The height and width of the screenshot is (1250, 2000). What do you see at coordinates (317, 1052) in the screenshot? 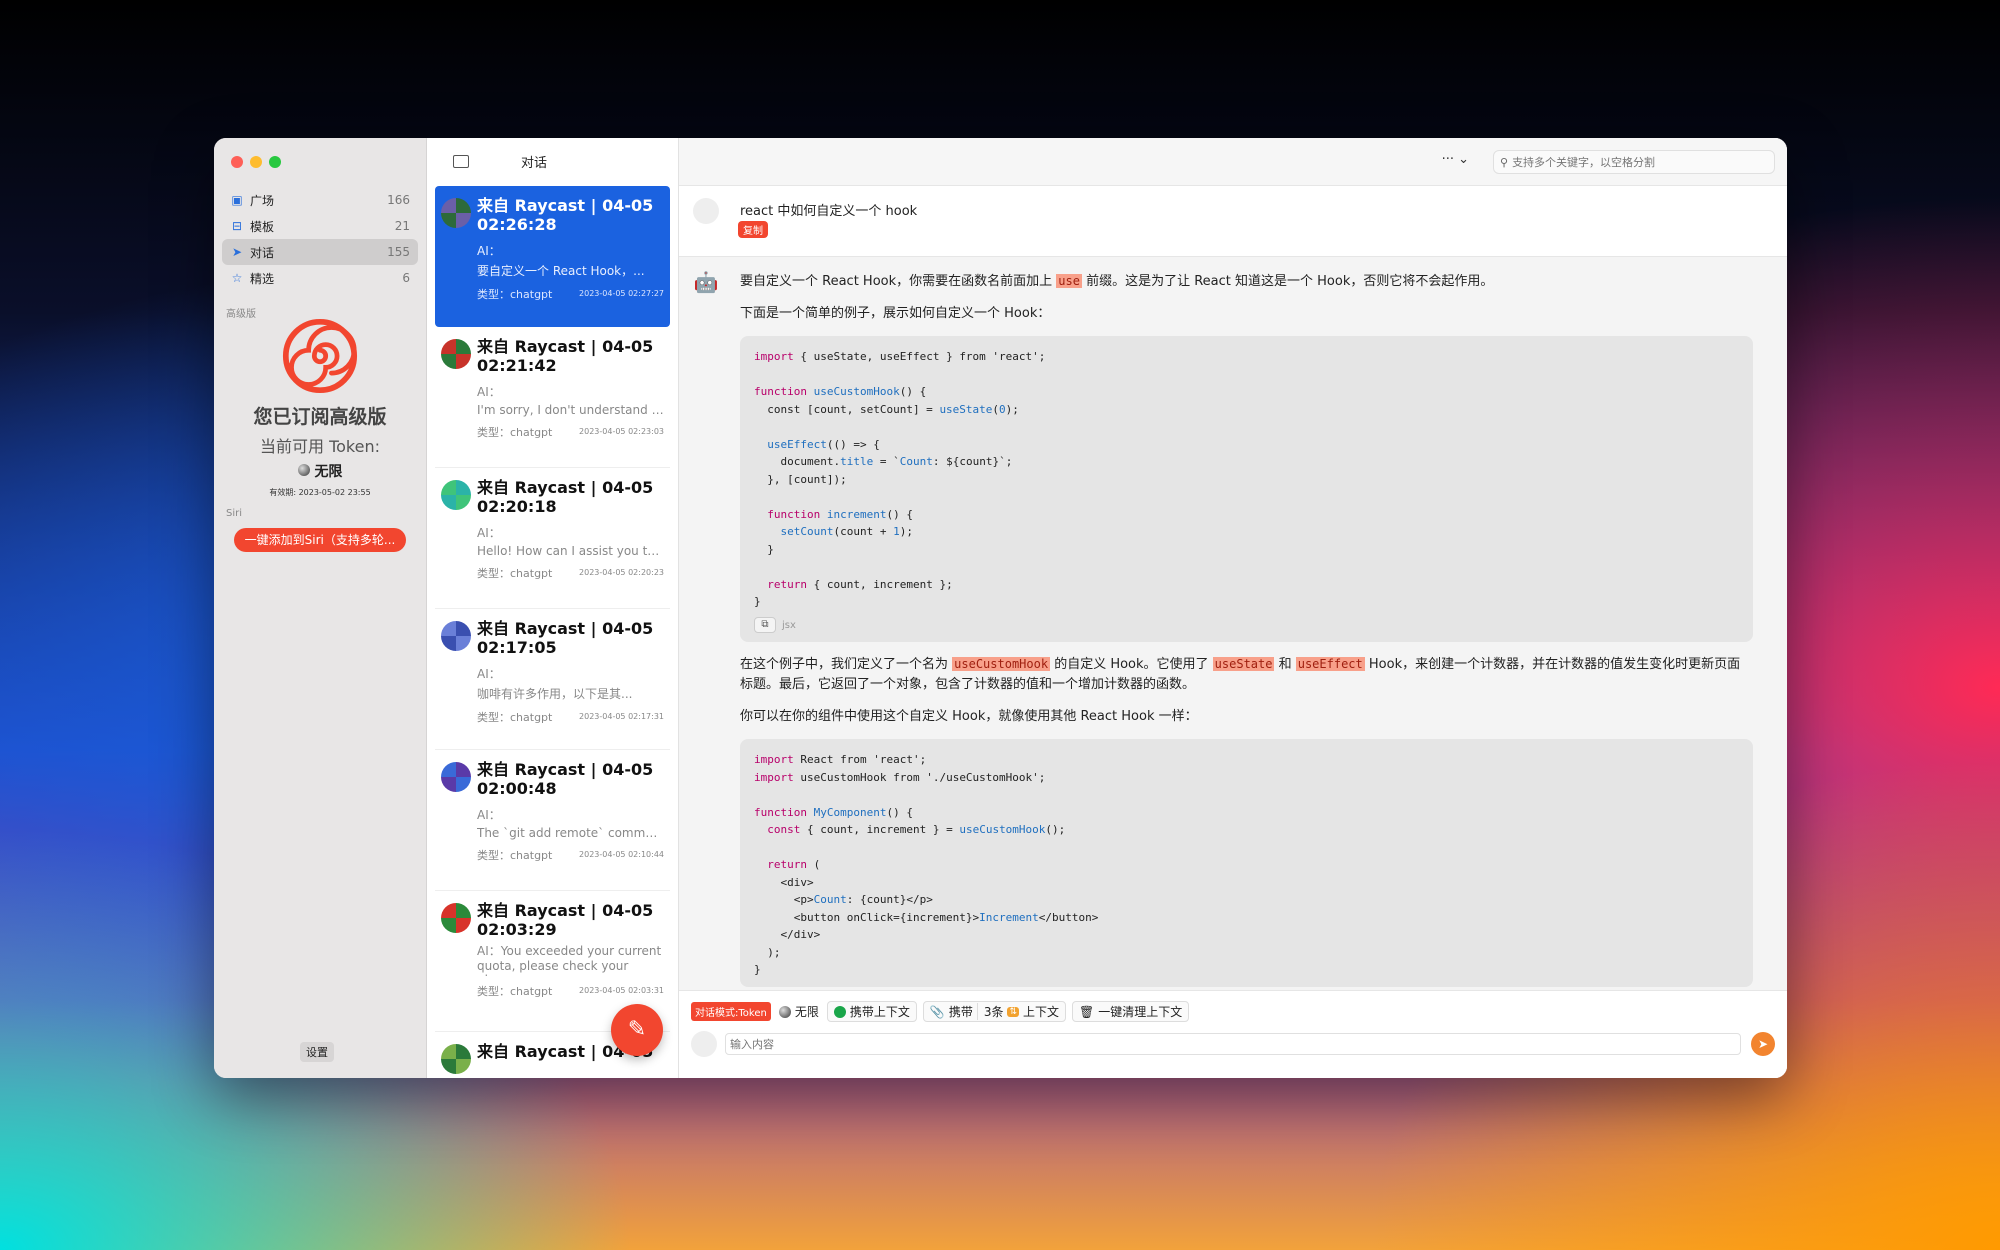
I see `settings-button: 设置` at bounding box center [317, 1052].